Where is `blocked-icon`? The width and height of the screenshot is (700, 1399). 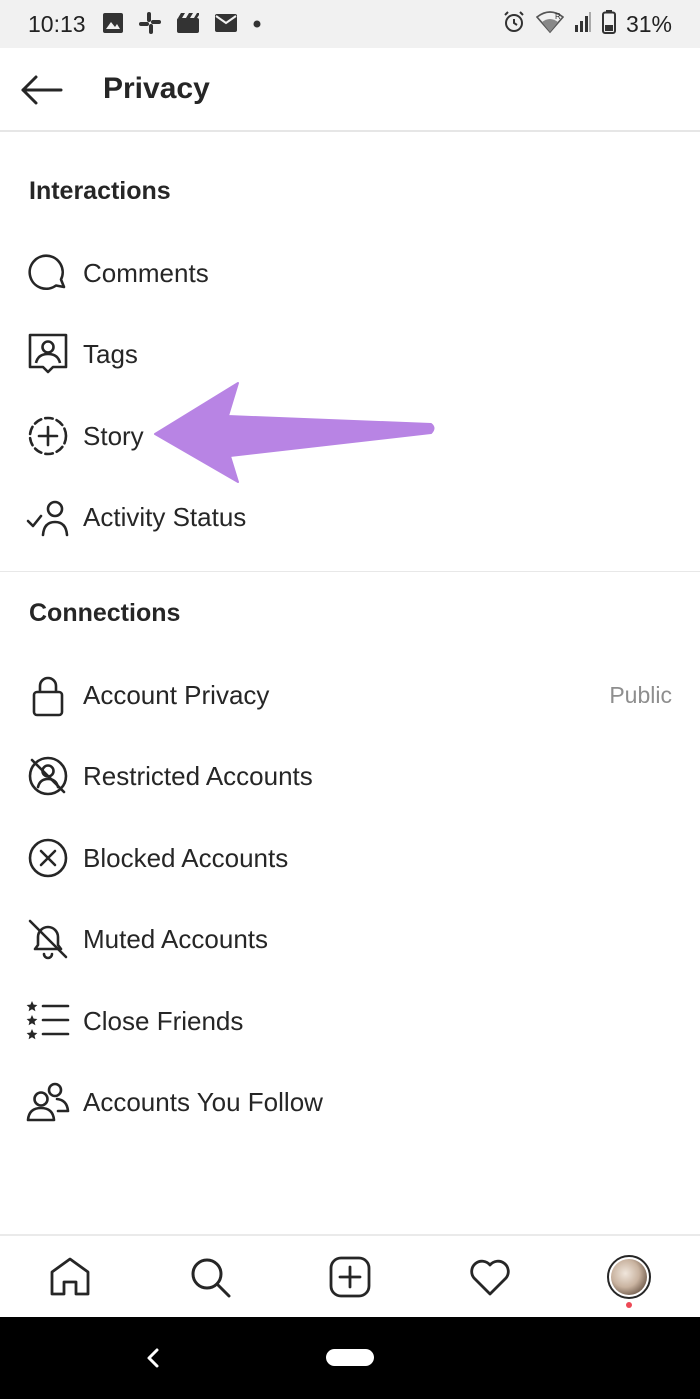 blocked-icon is located at coordinates (48, 858).